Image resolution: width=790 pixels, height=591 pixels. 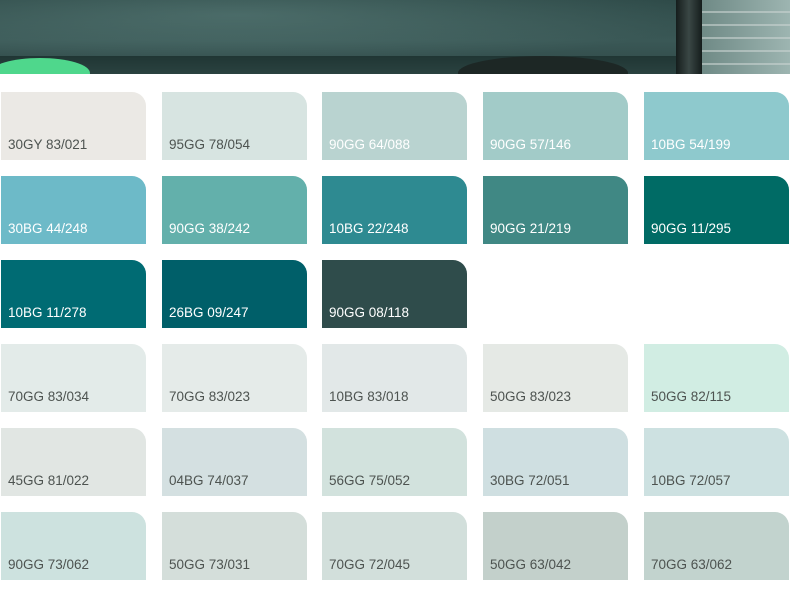 I want to click on swatch-code-label: 90GG 21/219, so click(x=531, y=228).